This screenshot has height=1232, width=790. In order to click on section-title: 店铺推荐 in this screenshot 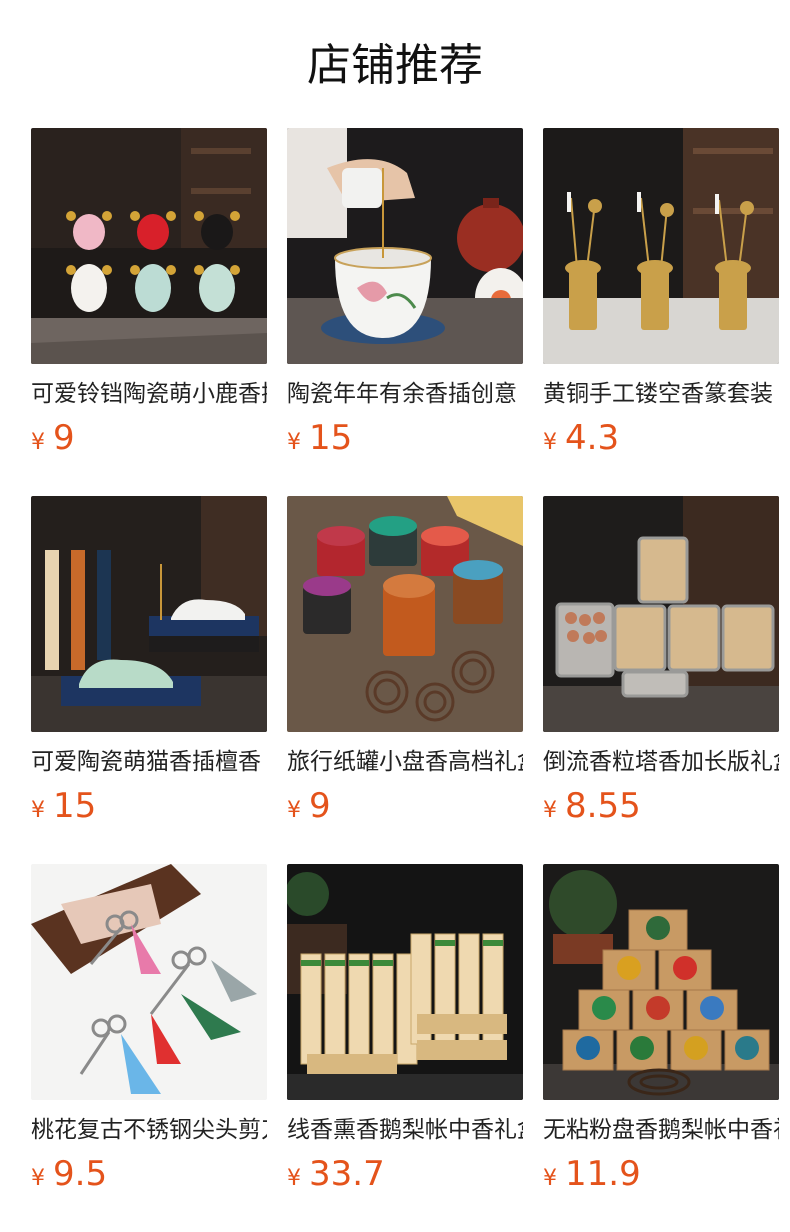, I will do `click(395, 65)`.